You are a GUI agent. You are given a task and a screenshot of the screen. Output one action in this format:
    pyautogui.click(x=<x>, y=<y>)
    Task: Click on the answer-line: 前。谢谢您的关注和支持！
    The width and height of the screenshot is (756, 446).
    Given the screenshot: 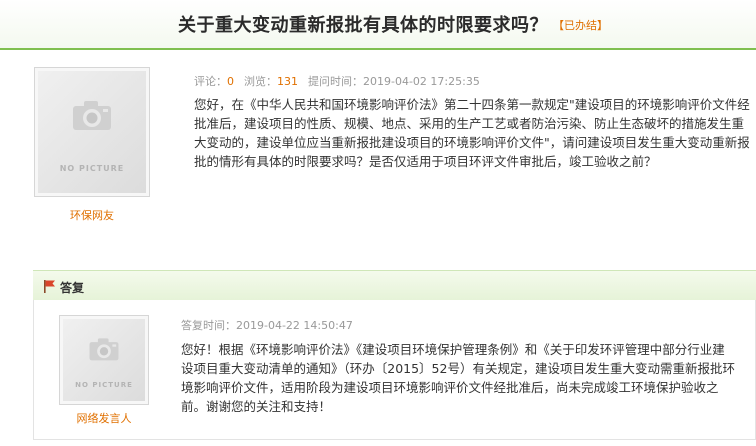 What is the action you would take?
    pyautogui.click(x=256, y=406)
    